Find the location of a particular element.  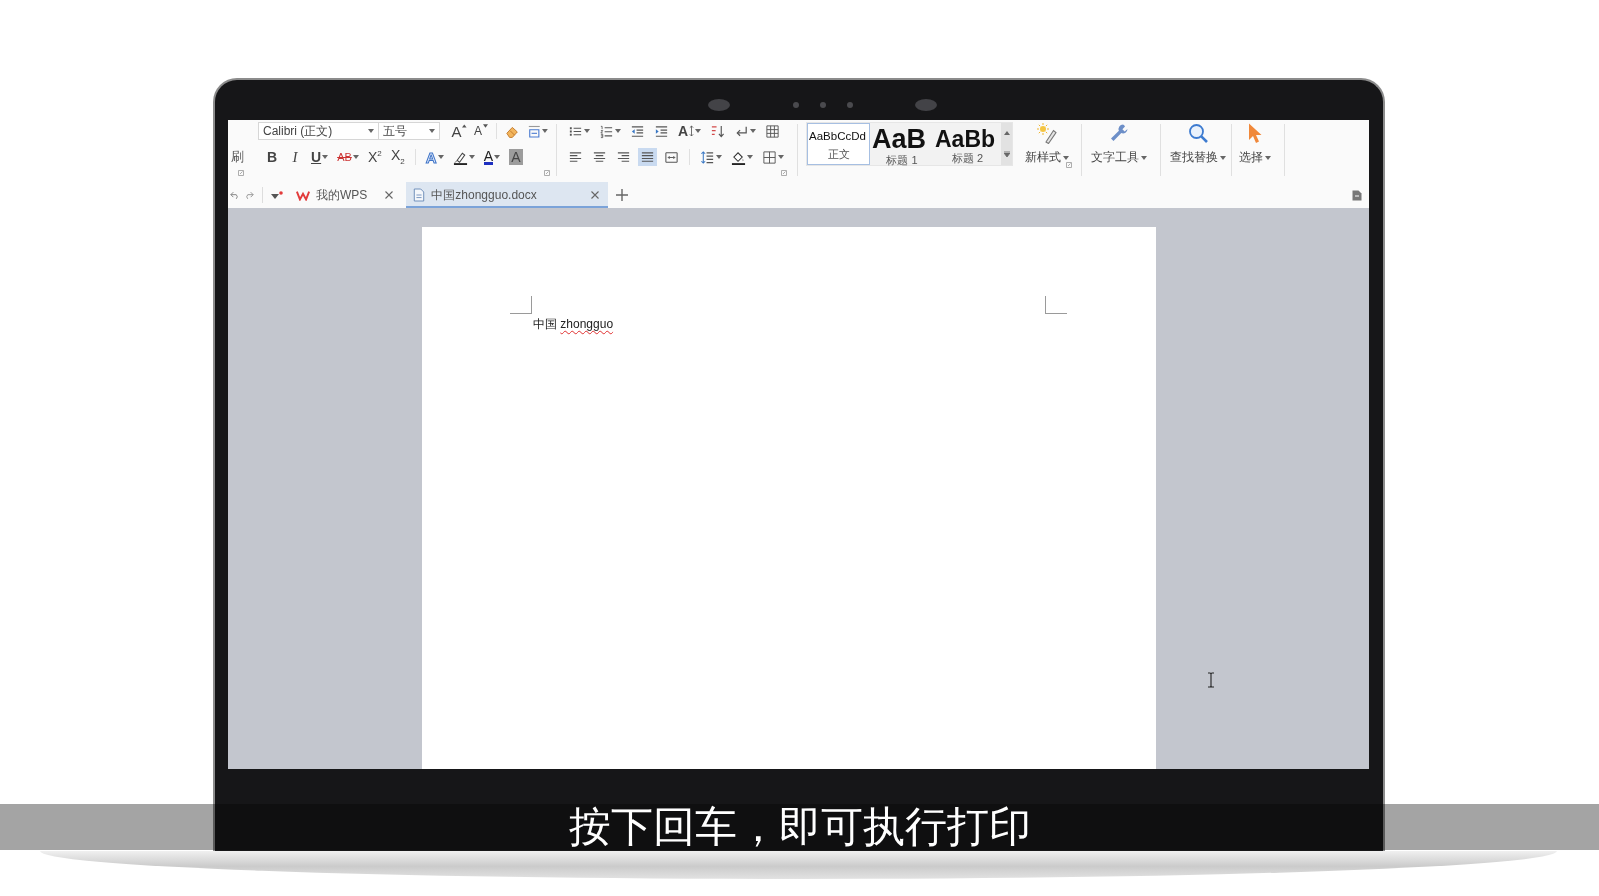

underline-button: U is located at coordinates (320, 157).